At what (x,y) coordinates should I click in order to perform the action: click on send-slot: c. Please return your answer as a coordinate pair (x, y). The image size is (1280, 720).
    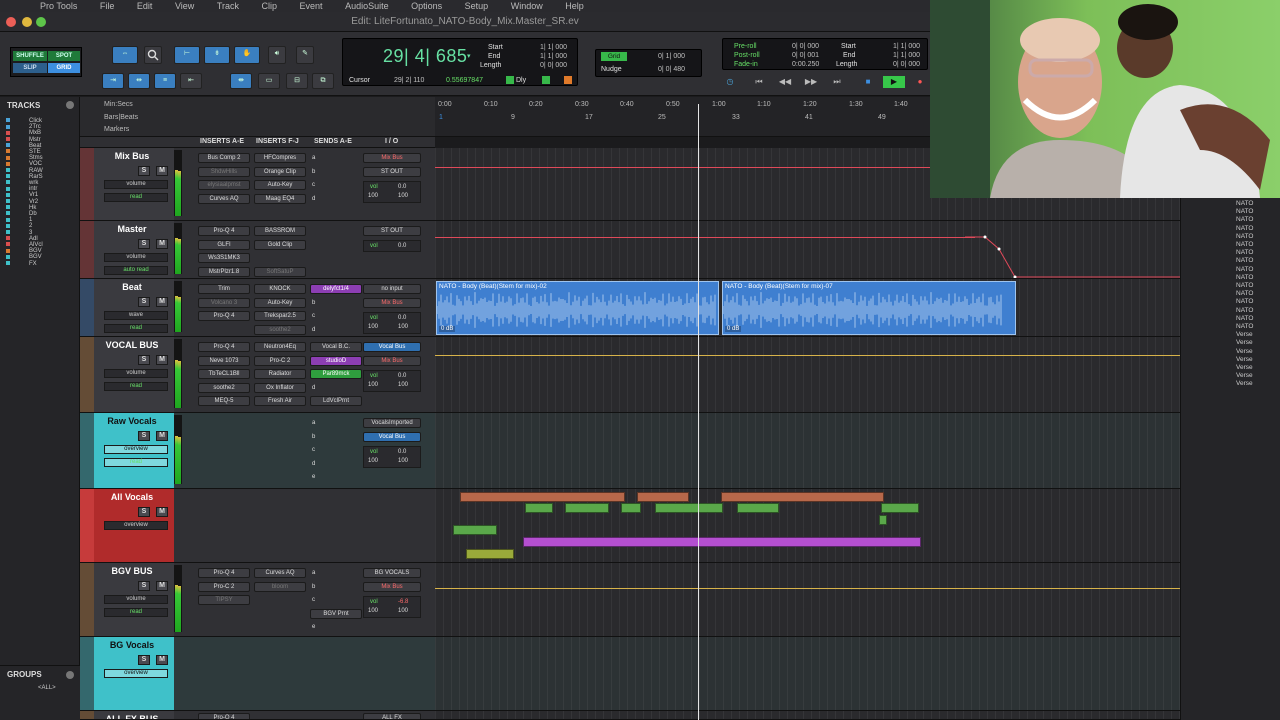
    Looking at the image, I should click on (313, 316).